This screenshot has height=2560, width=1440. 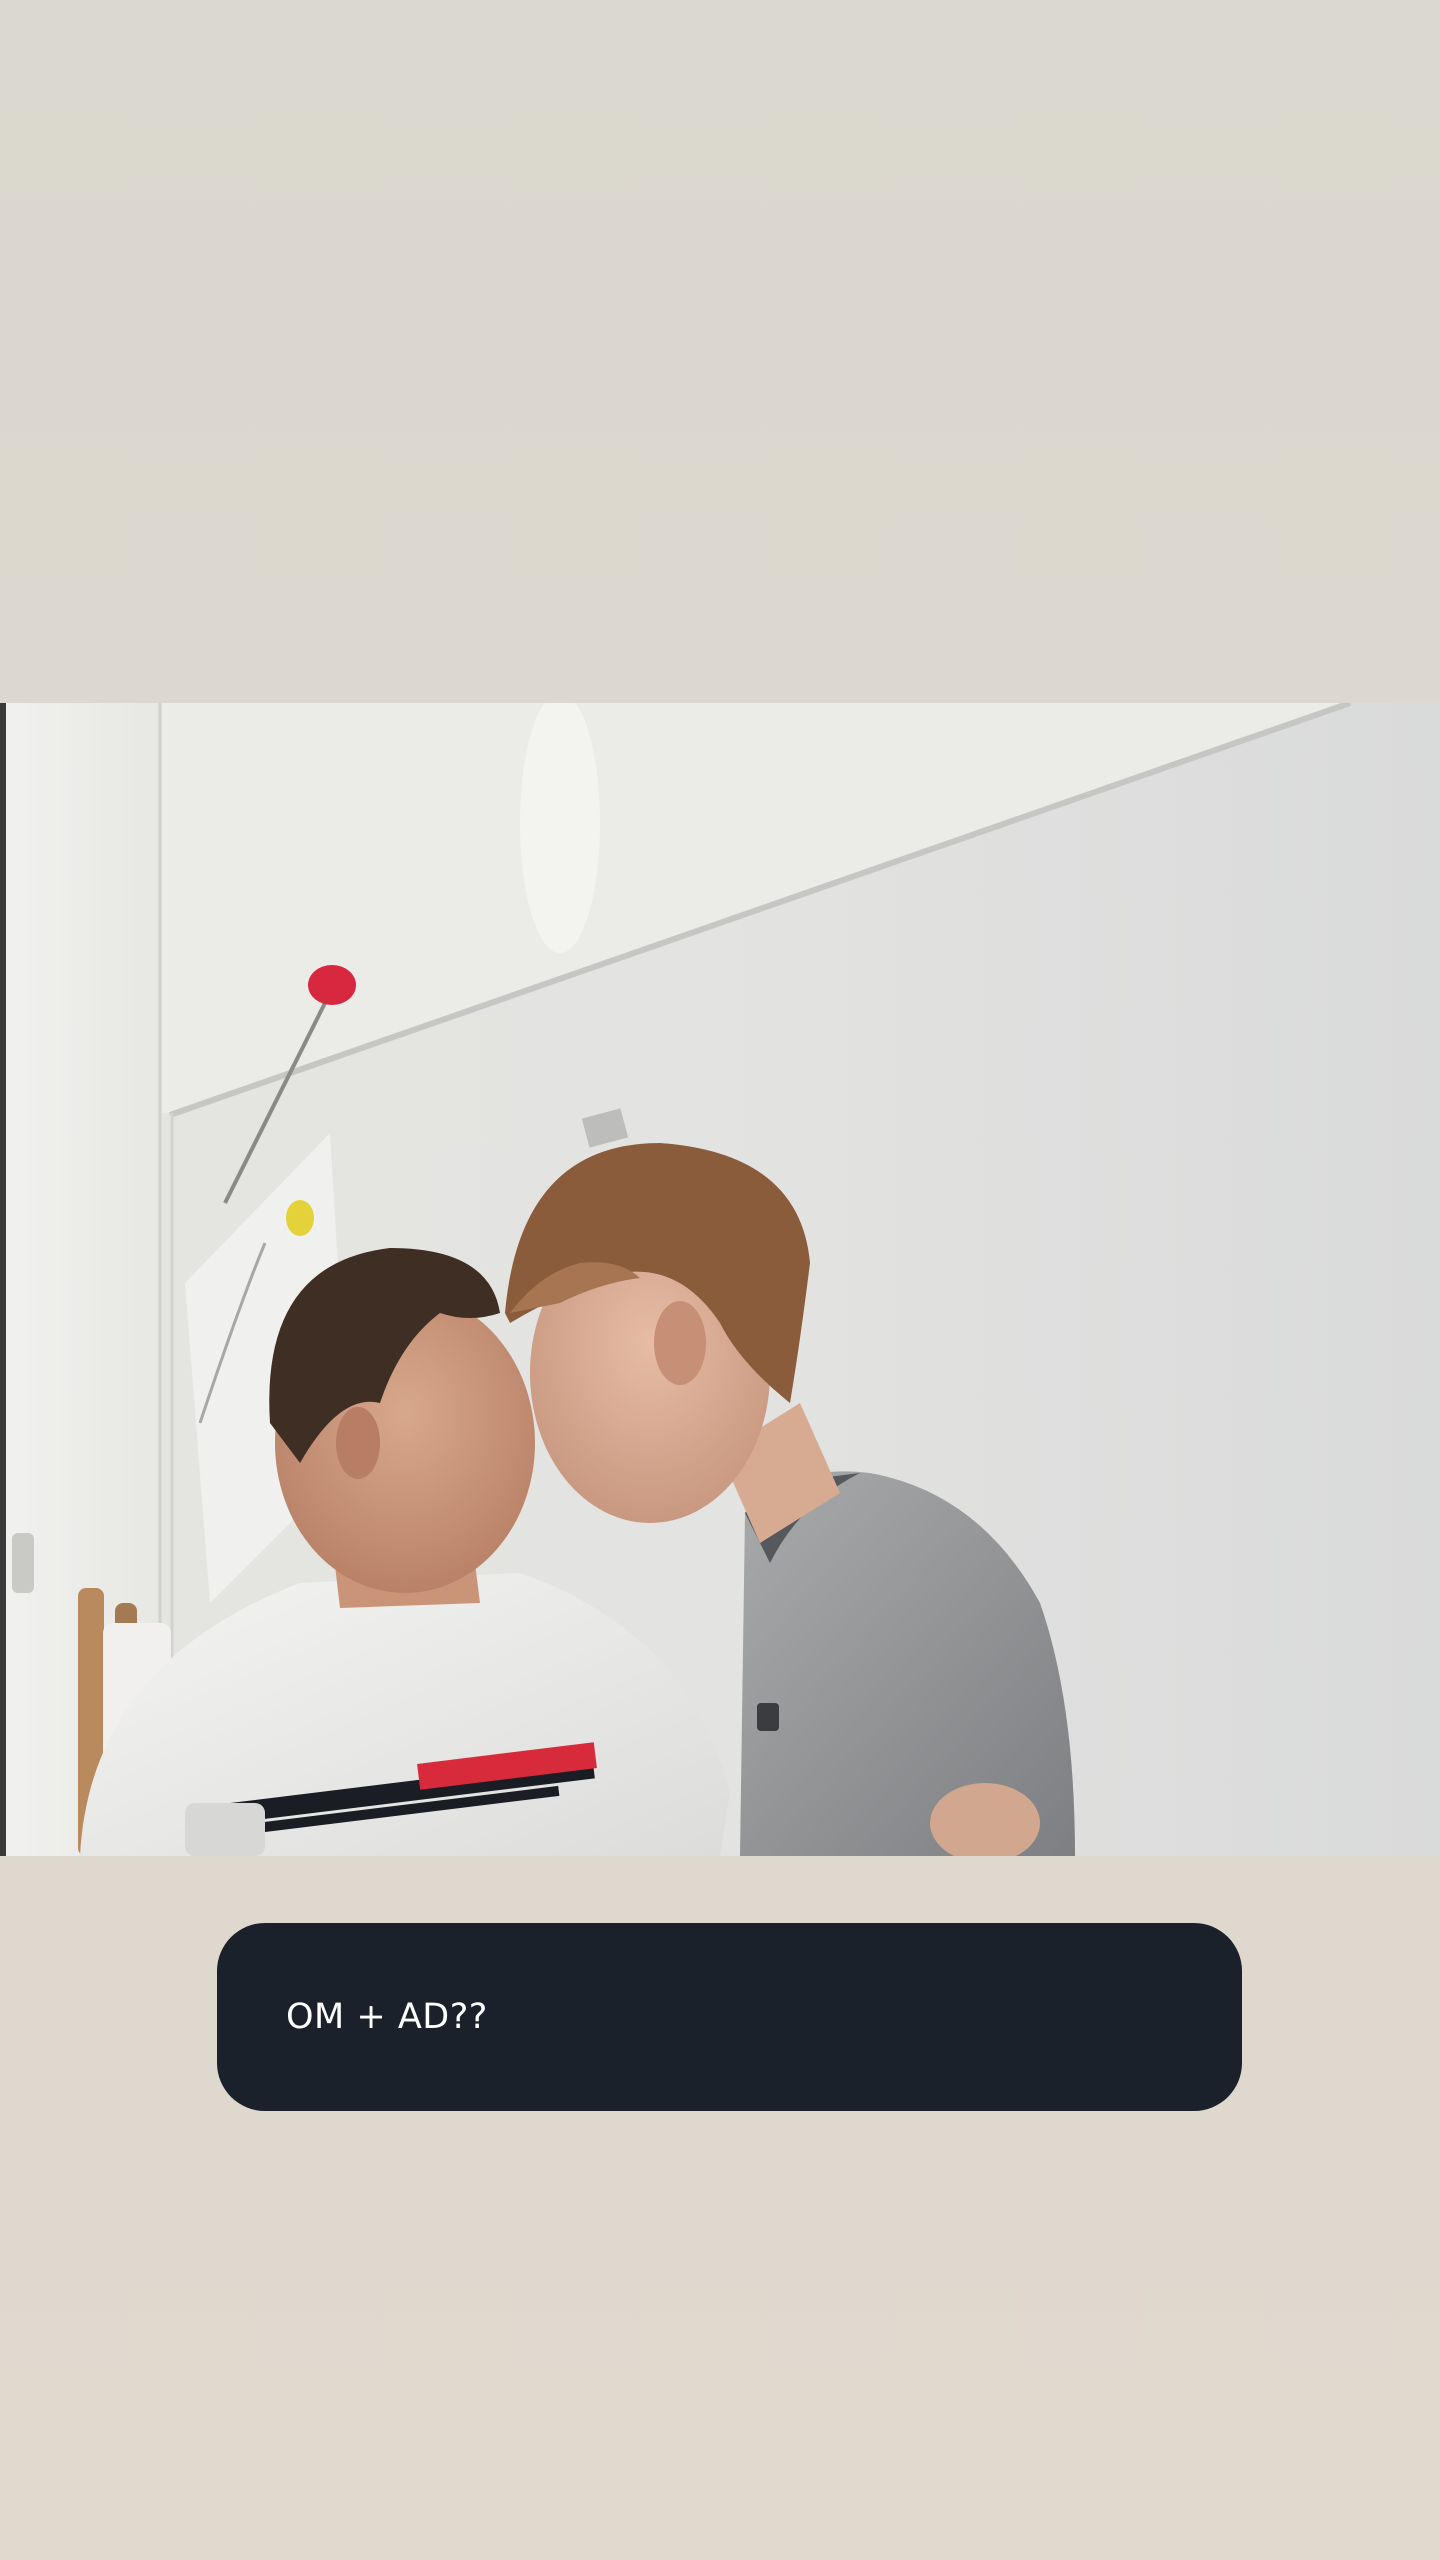 What do you see at coordinates (387, 2016) in the screenshot?
I see `caption-text: OM + AD??` at bounding box center [387, 2016].